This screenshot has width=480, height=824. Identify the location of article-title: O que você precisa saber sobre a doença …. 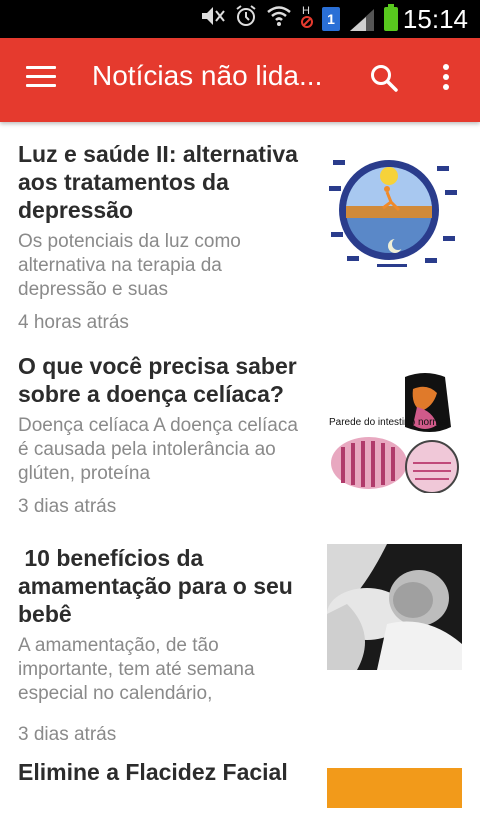
(157, 380).